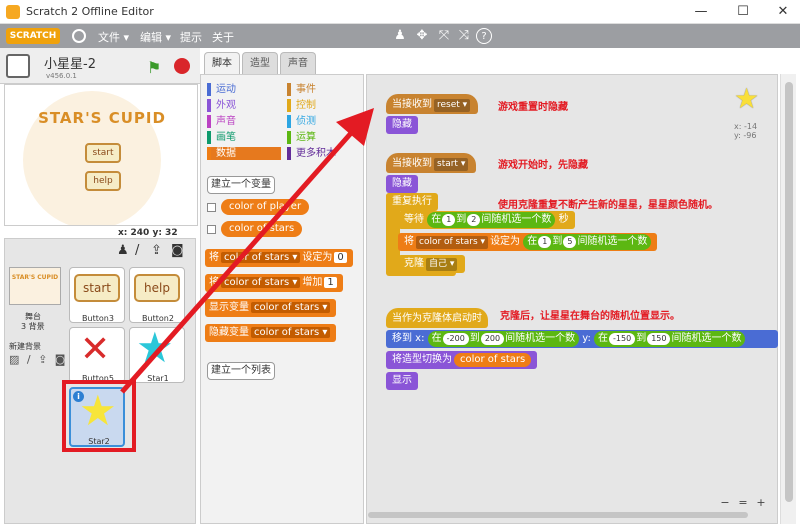 This screenshot has width=800, height=529. I want to click on show-variable-block: 显示变量 color of stars ▾, so click(271, 308).